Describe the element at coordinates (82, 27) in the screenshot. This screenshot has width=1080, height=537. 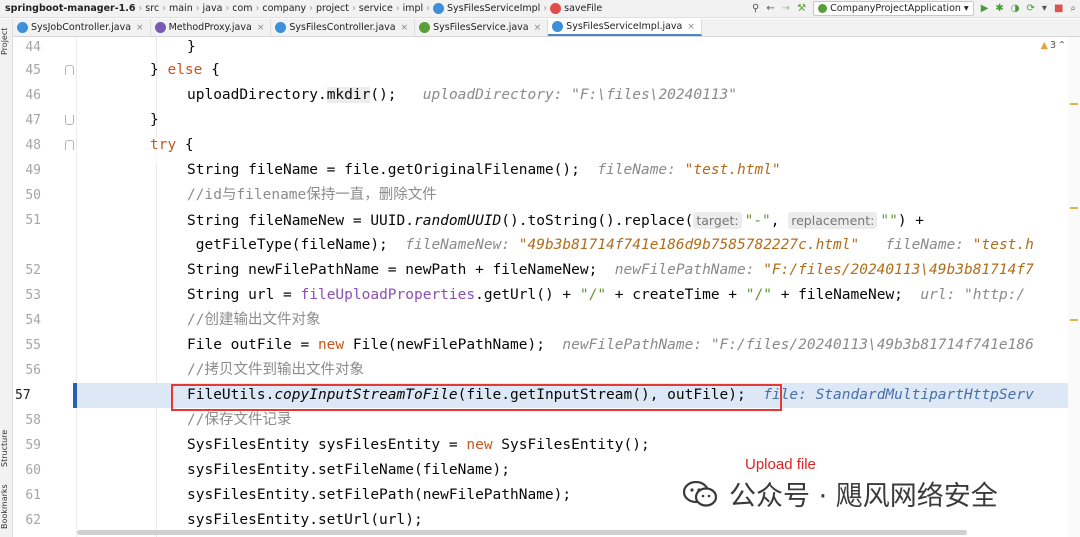
I see `tab-sysjobcontroller: SysJobController.java ×` at that location.